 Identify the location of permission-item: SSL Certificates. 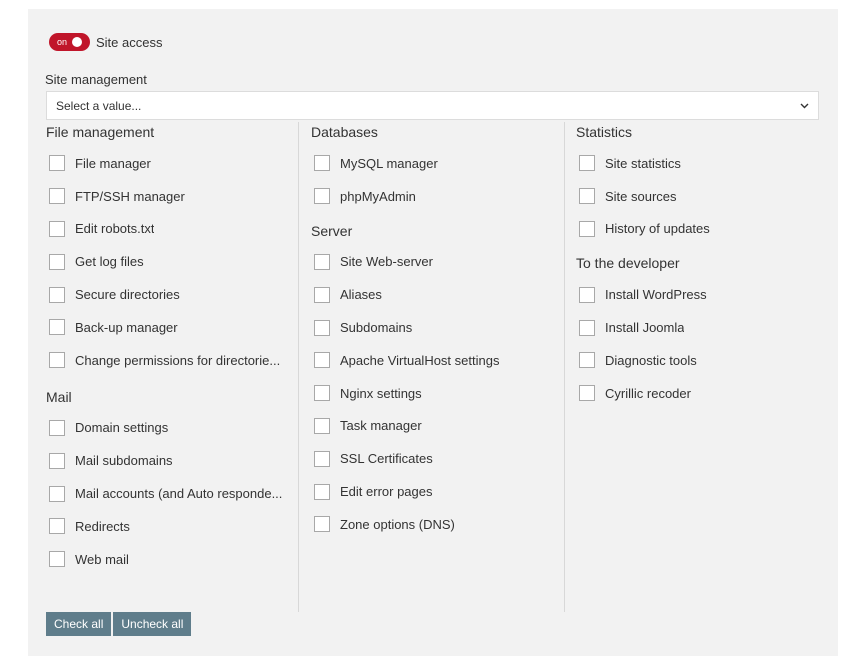
(437, 458).